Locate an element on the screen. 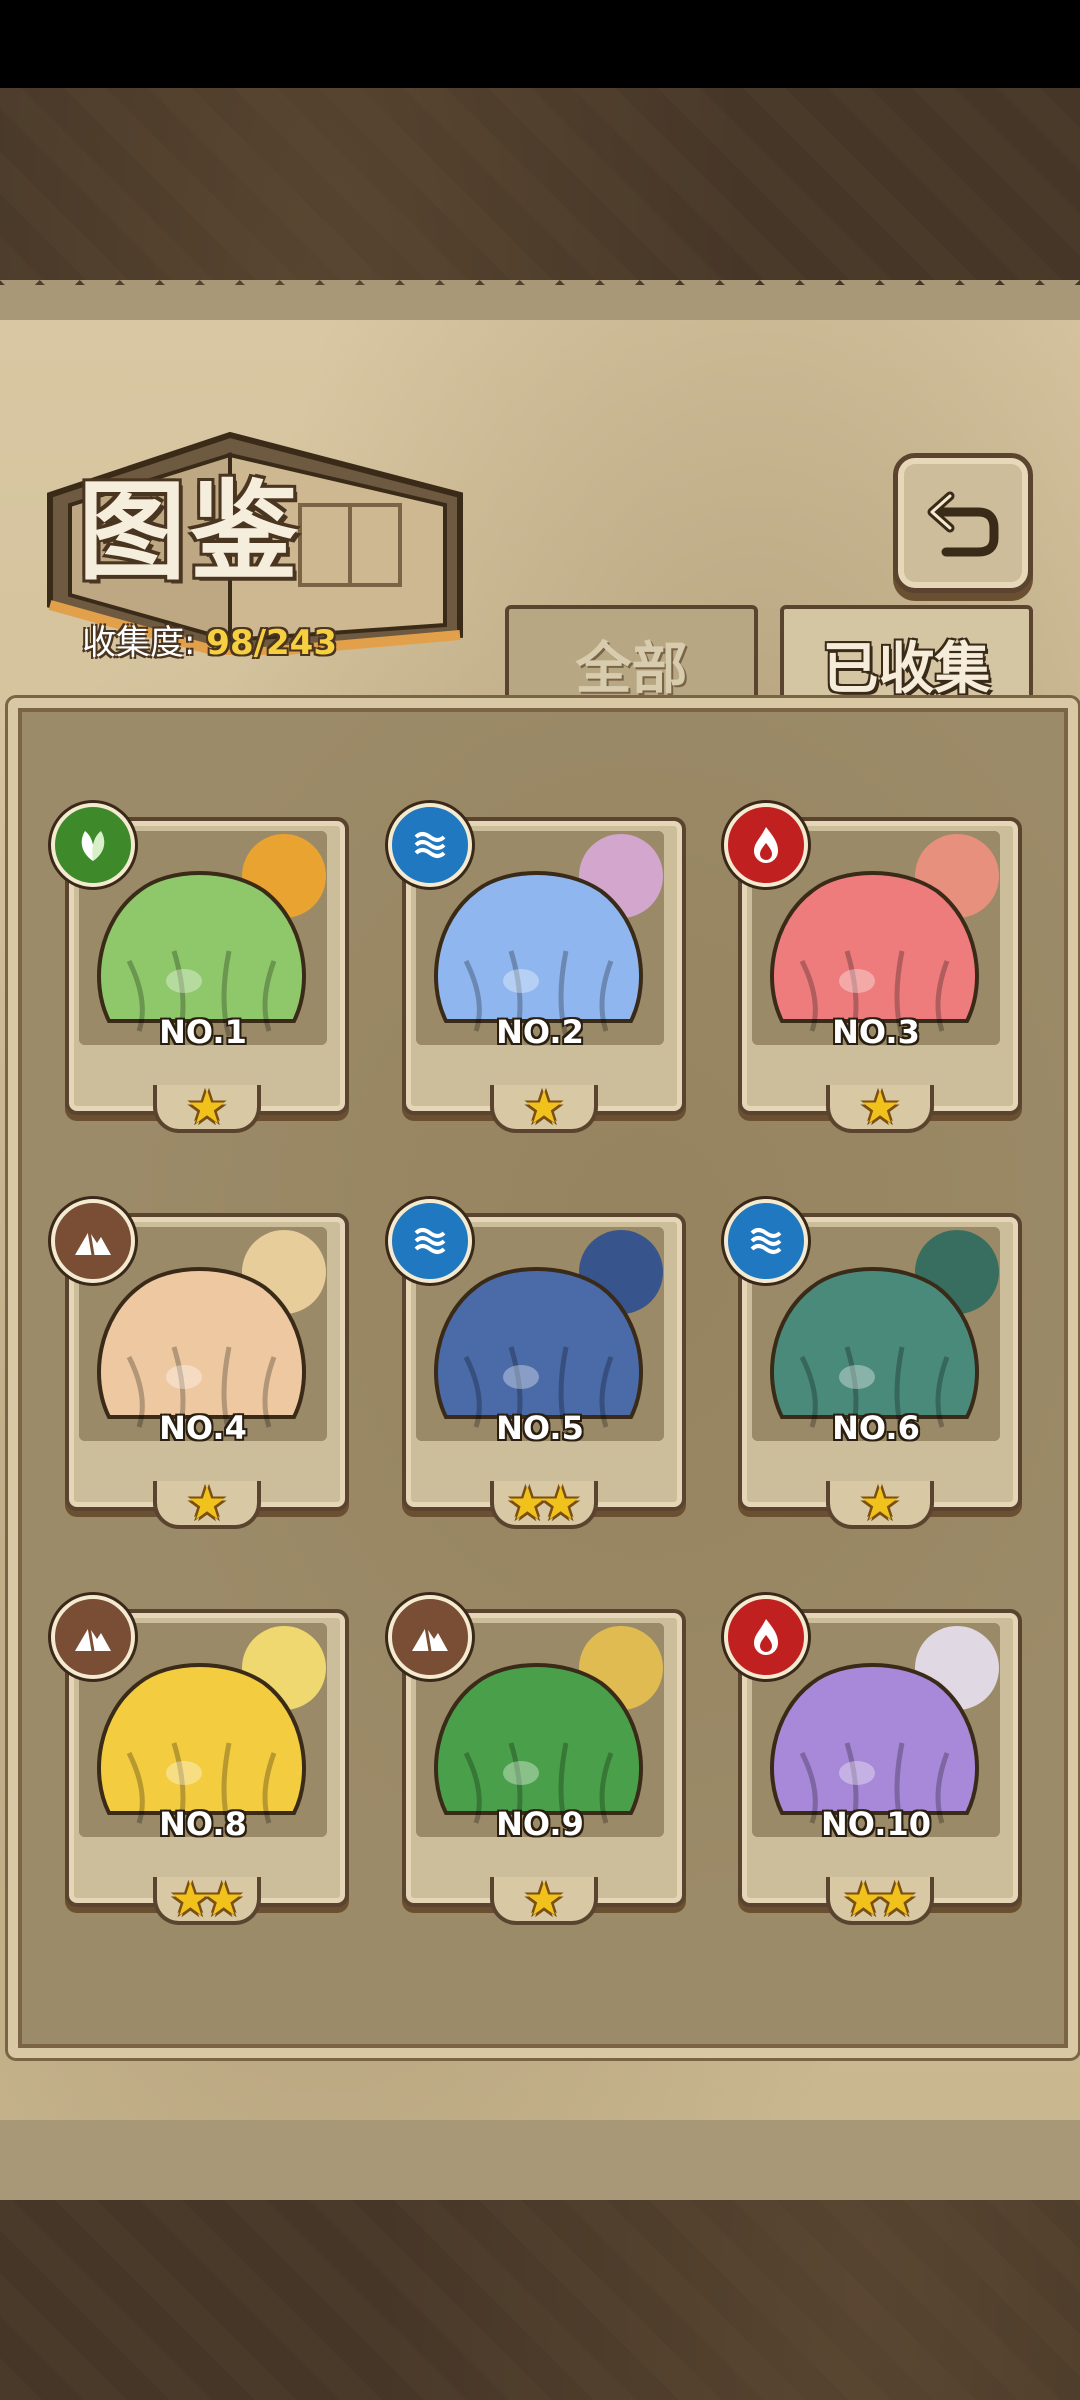 This screenshot has width=1080, height=2400. back-button is located at coordinates (963, 523).